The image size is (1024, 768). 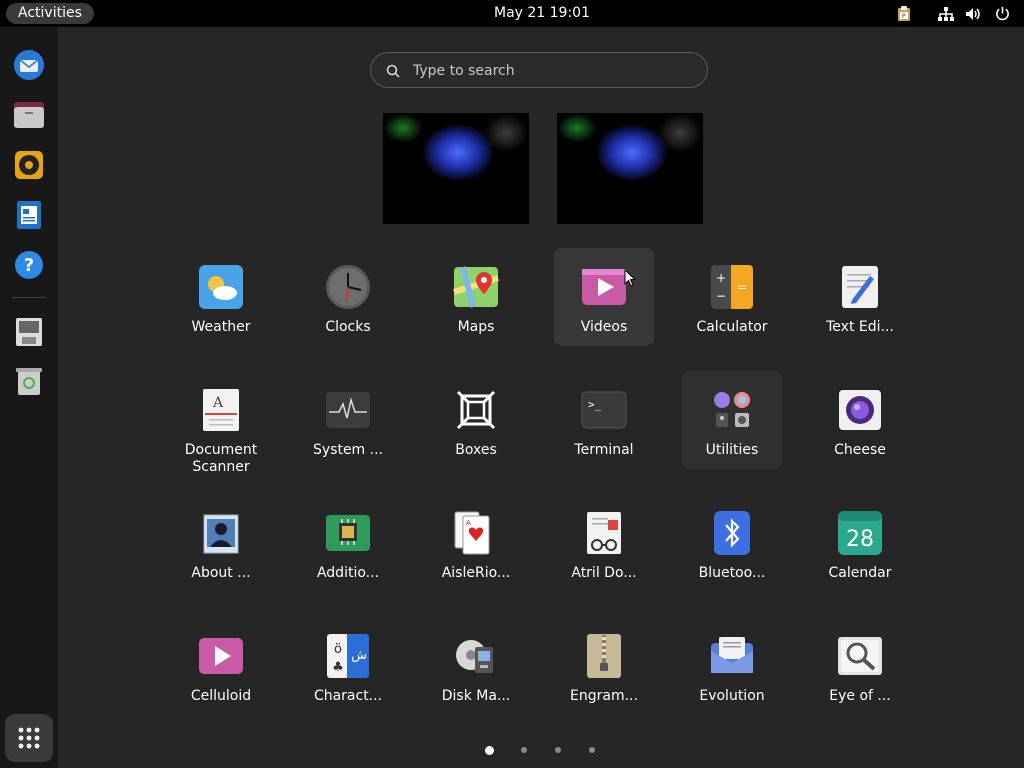 I want to click on bluetooth-icon, so click(x=732, y=533).